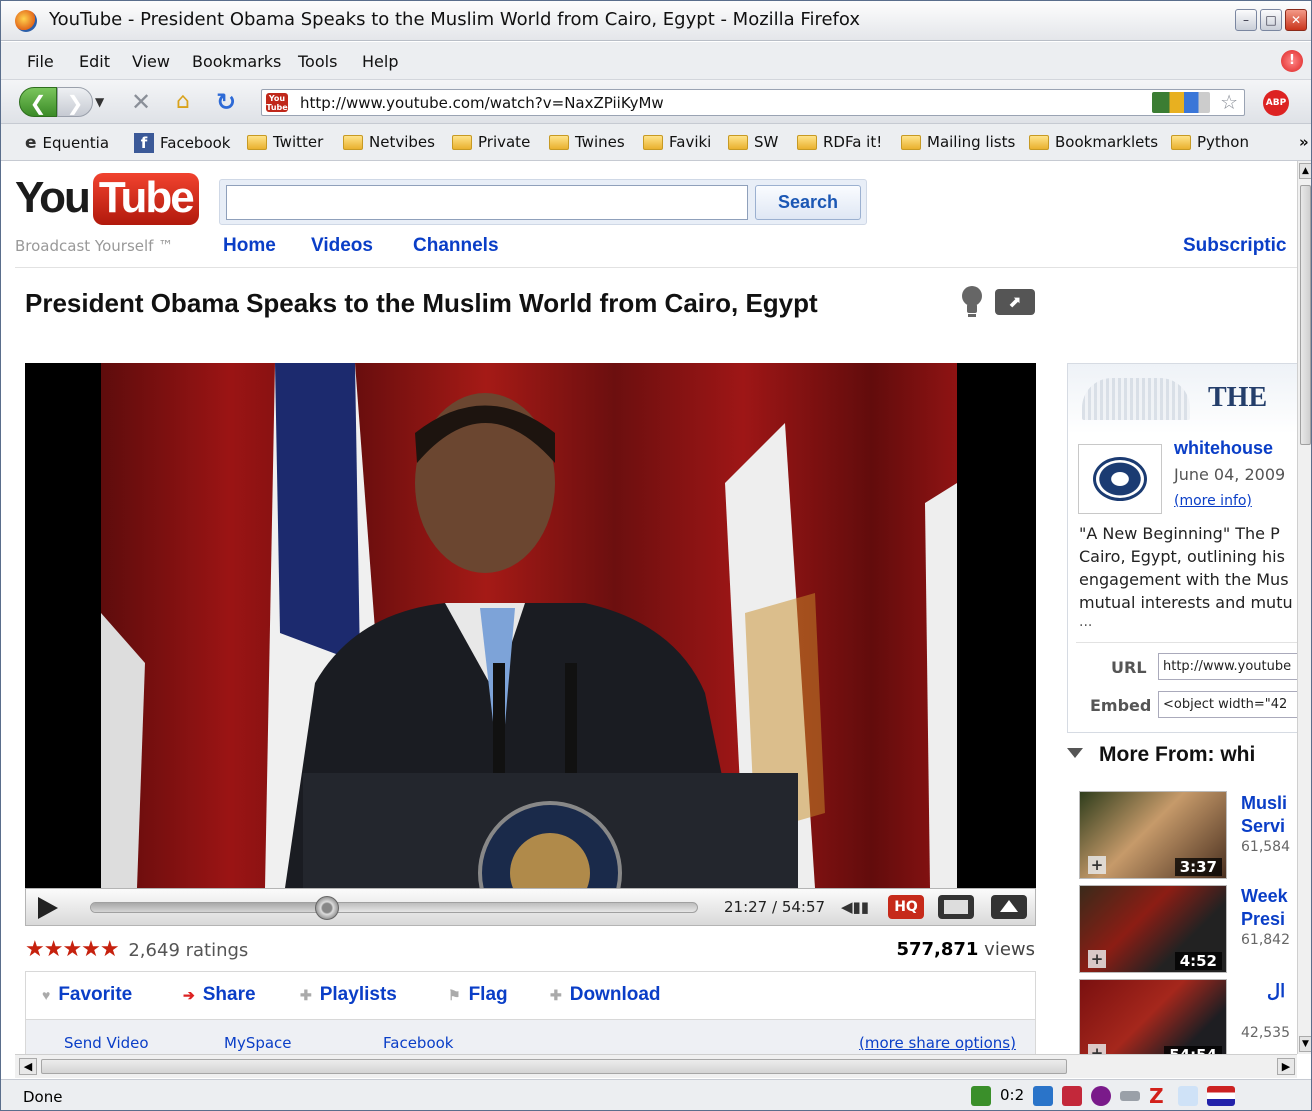 The image size is (1312, 1111). What do you see at coordinates (1198, 867) in the screenshot?
I see `video-duration: 3:37` at bounding box center [1198, 867].